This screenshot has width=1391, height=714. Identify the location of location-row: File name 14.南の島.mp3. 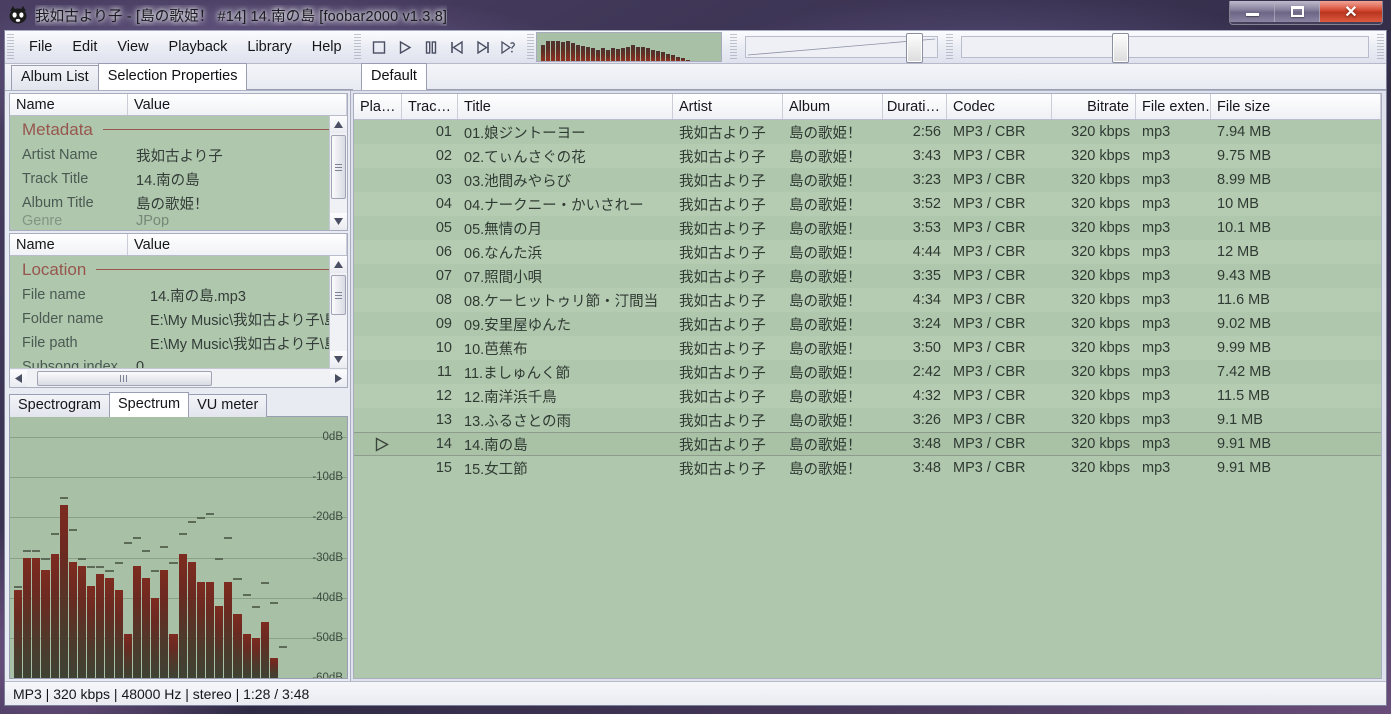
(178, 295).